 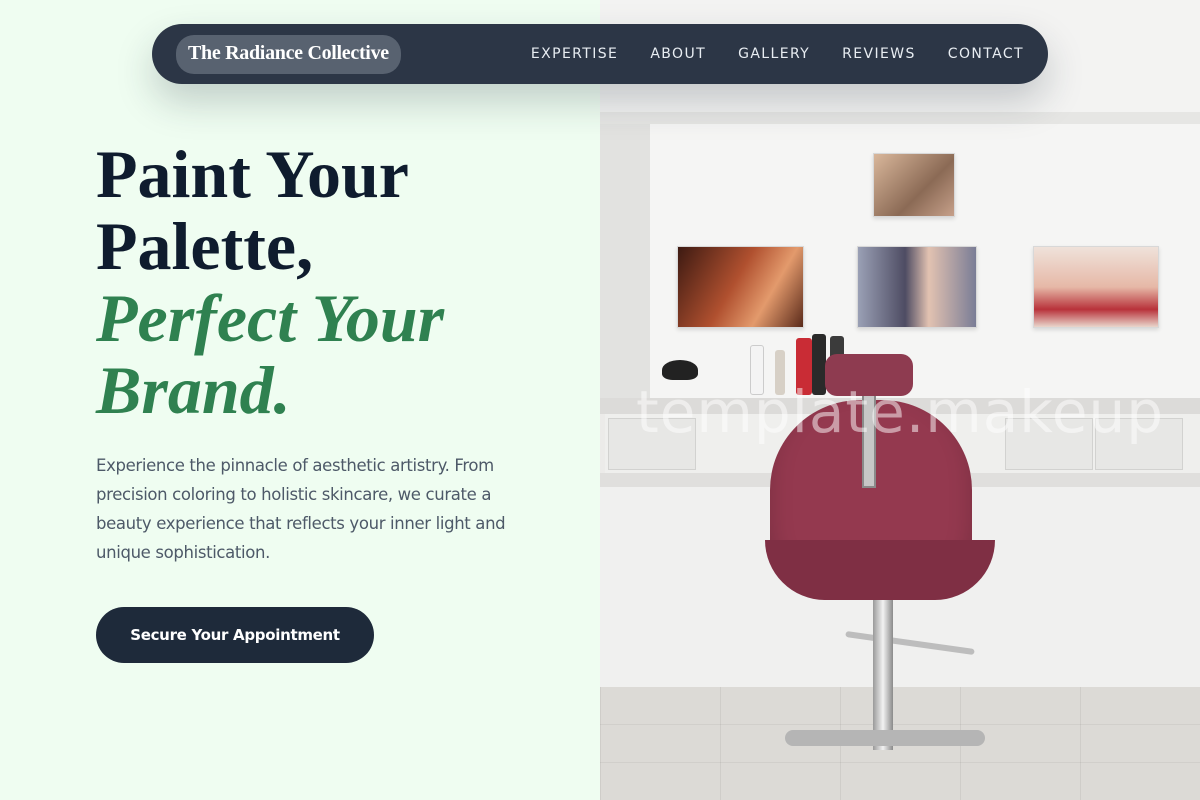 What do you see at coordinates (288, 54) in the screenshot?
I see `brand-logo: The Radiance Collective` at bounding box center [288, 54].